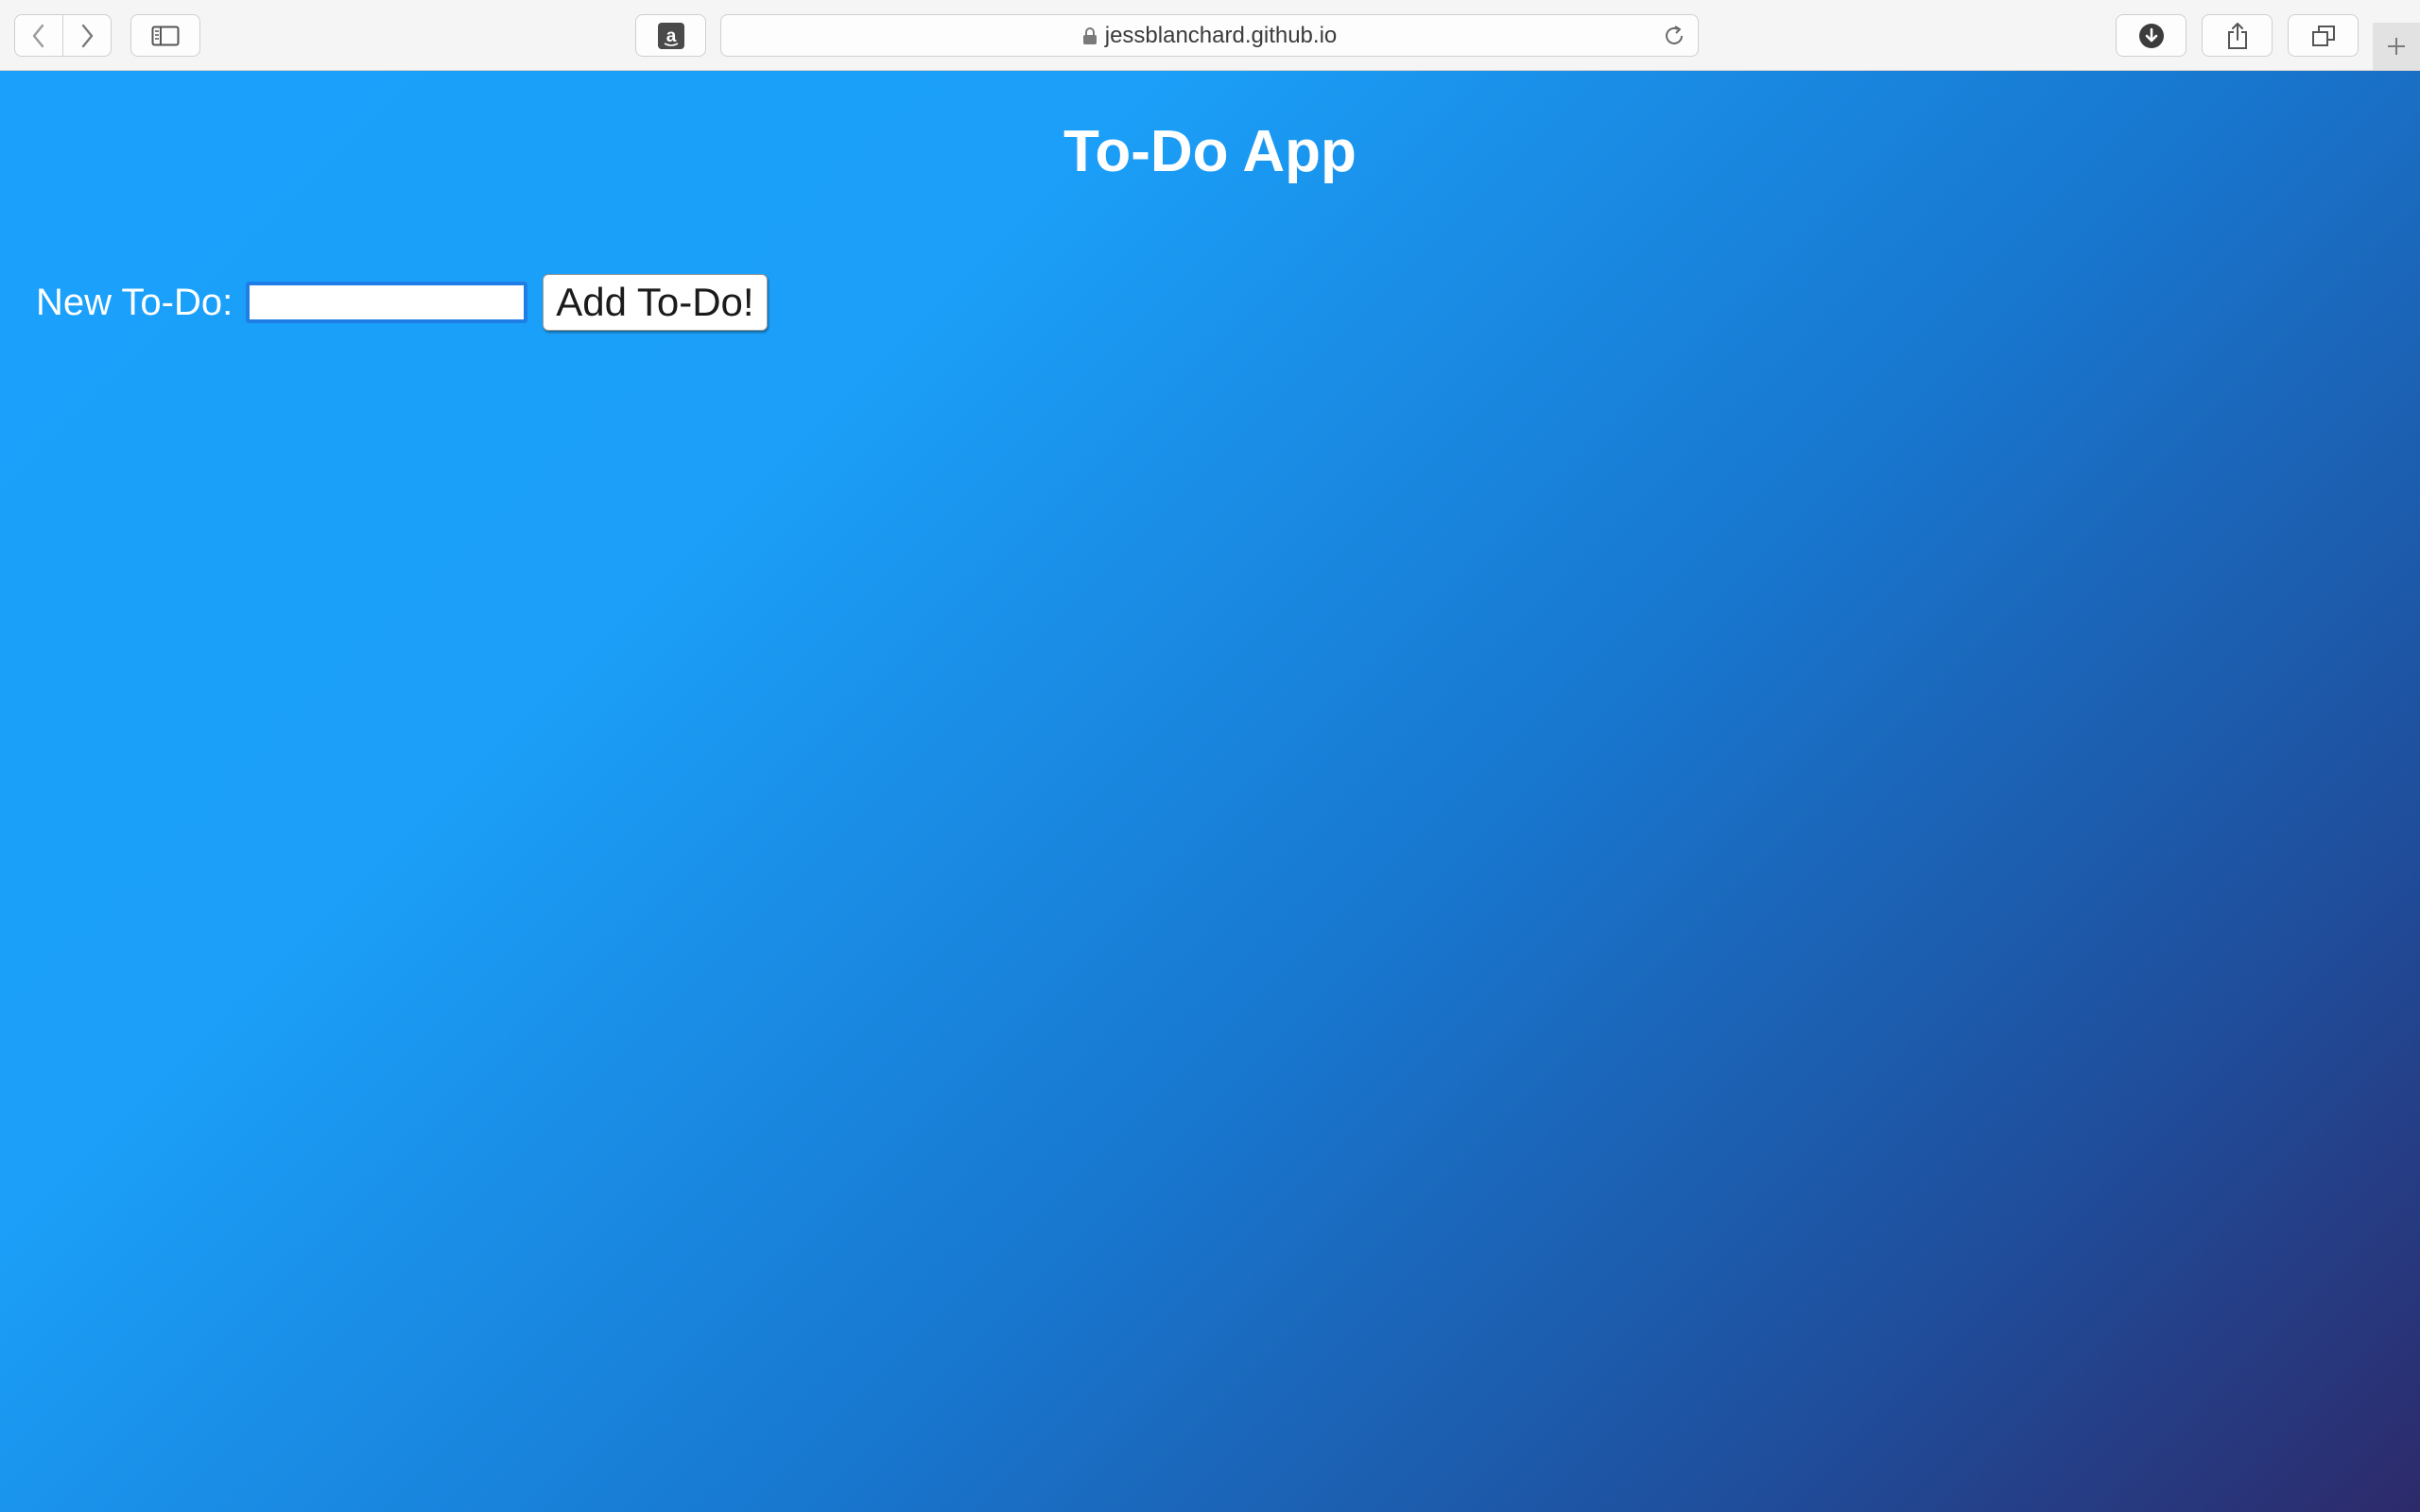  I want to click on amazon-icon: a, so click(671, 35).